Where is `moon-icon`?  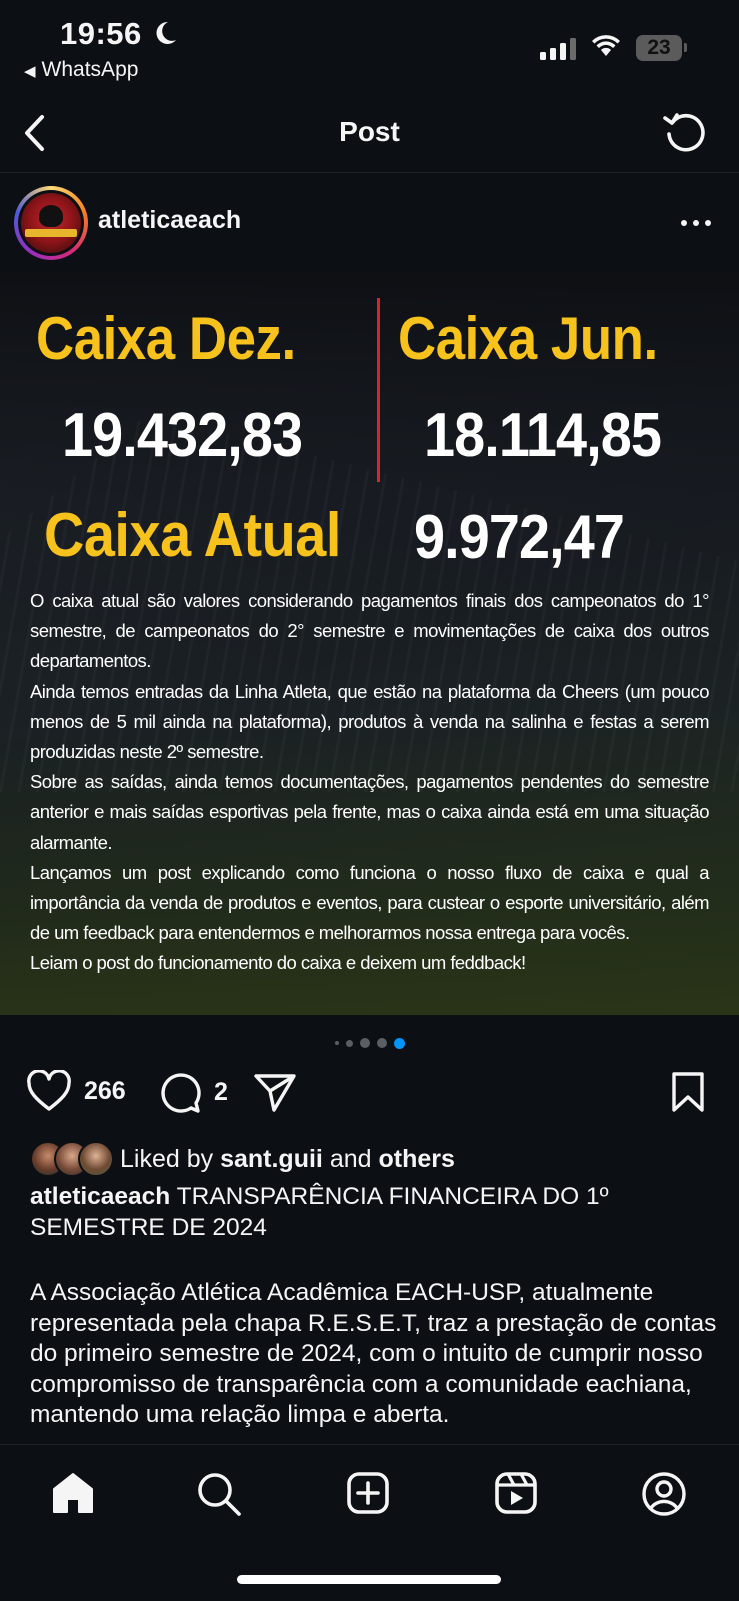
moon-icon is located at coordinates (166, 32).